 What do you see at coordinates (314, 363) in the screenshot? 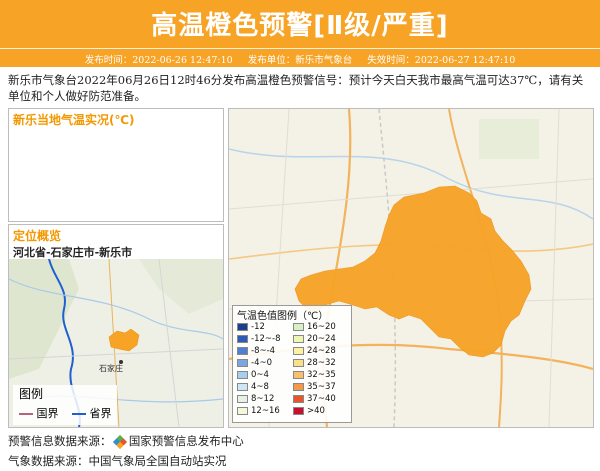
I see `legend-item: 28~32` at bounding box center [314, 363].